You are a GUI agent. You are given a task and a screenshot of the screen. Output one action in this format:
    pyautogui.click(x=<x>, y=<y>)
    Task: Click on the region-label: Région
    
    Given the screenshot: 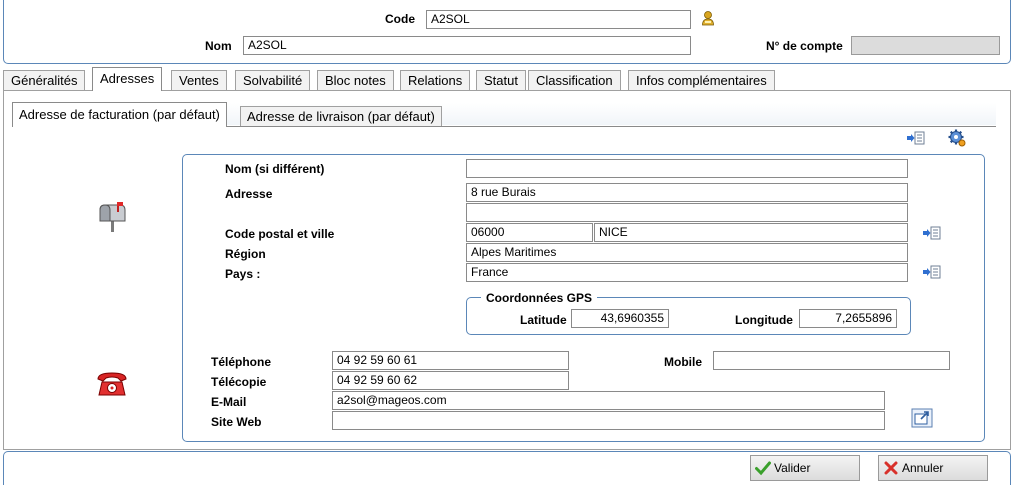 What is the action you would take?
    pyautogui.click(x=245, y=254)
    